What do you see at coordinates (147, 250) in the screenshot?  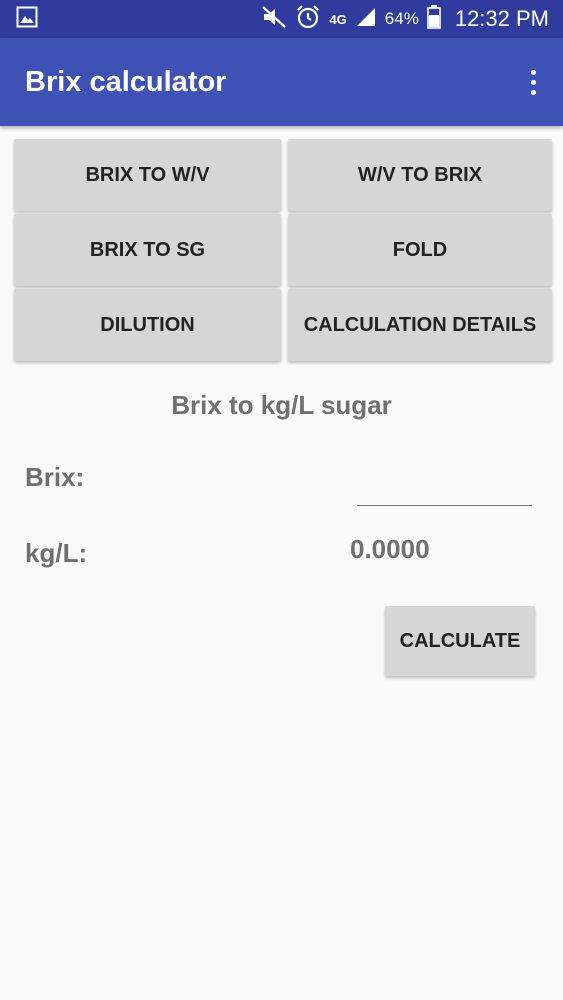 I see `brix-to-sg-button: BRIX TO SG` at bounding box center [147, 250].